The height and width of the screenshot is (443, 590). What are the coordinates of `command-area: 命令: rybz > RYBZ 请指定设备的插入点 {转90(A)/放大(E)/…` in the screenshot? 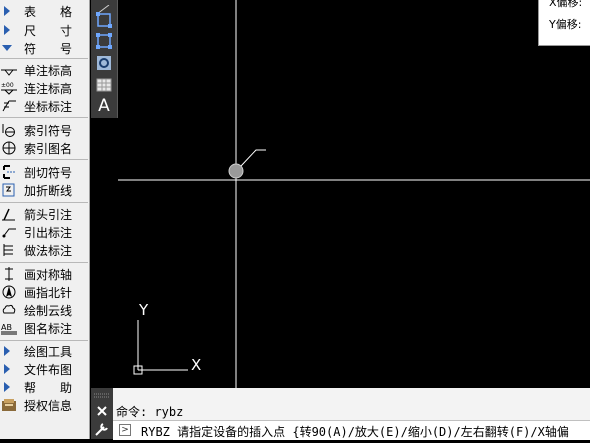 It's located at (340, 414).